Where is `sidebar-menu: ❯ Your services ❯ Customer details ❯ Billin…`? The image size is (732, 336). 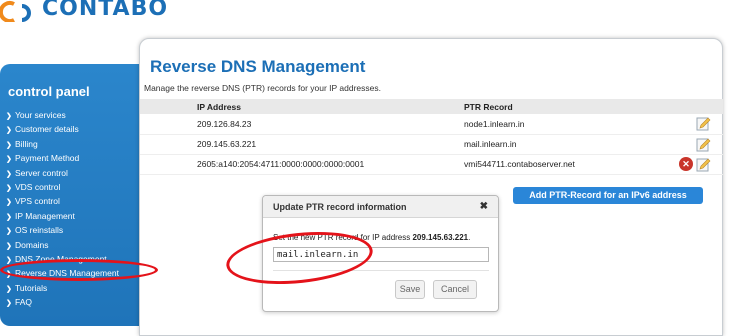 sidebar-menu: ❯ Your services ❯ Customer details ❯ Billin… is located at coordinates (62, 210).